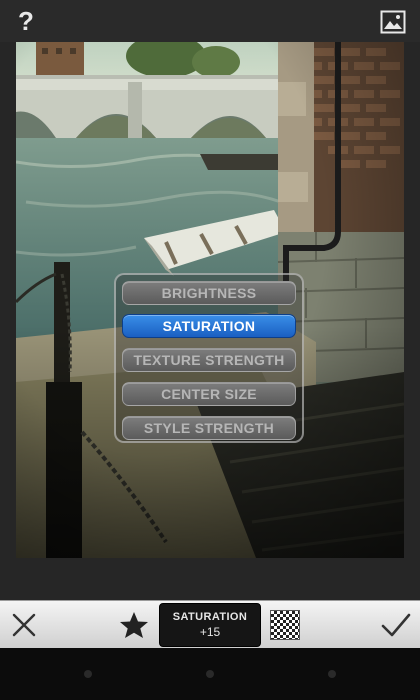 This screenshot has width=420, height=700. What do you see at coordinates (209, 394) in the screenshot?
I see `menu-item-center-size: CENTER SIZE` at bounding box center [209, 394].